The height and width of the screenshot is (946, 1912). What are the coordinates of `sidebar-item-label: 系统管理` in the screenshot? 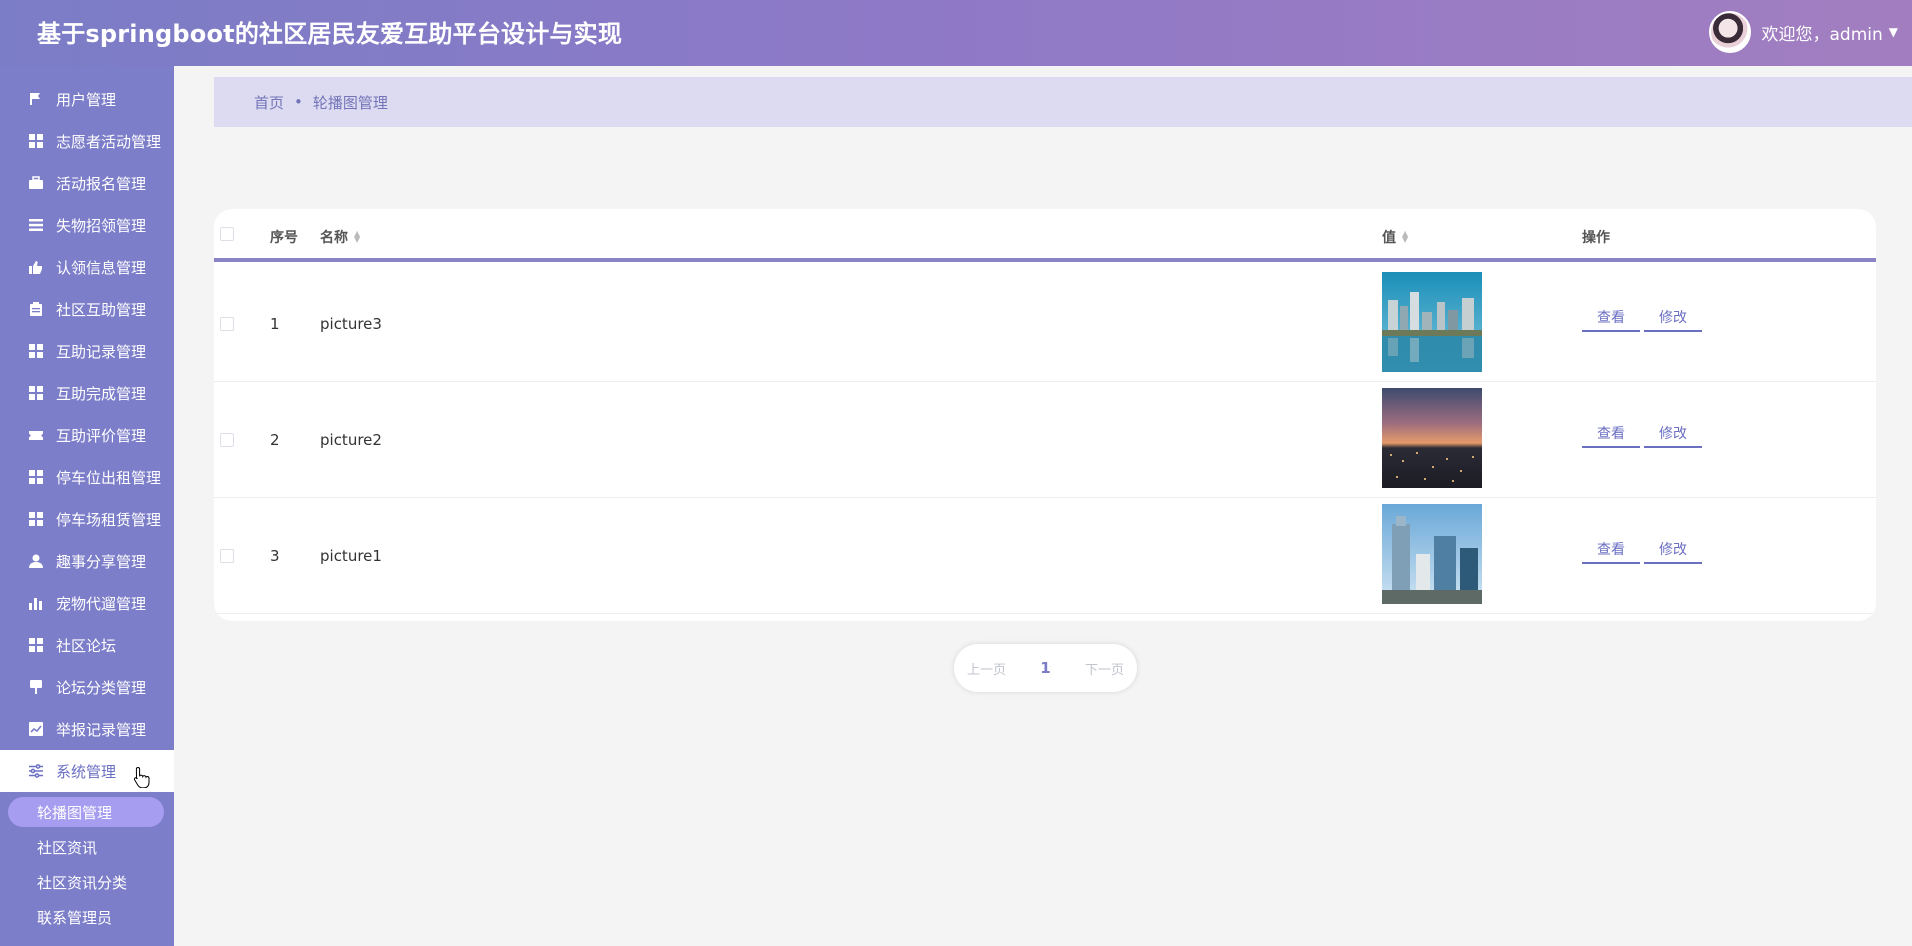 It's located at (86, 771).